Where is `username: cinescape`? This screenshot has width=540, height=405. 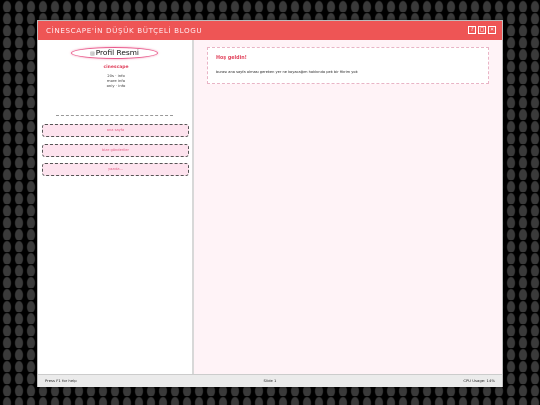
username: cinescape is located at coordinates (116, 67).